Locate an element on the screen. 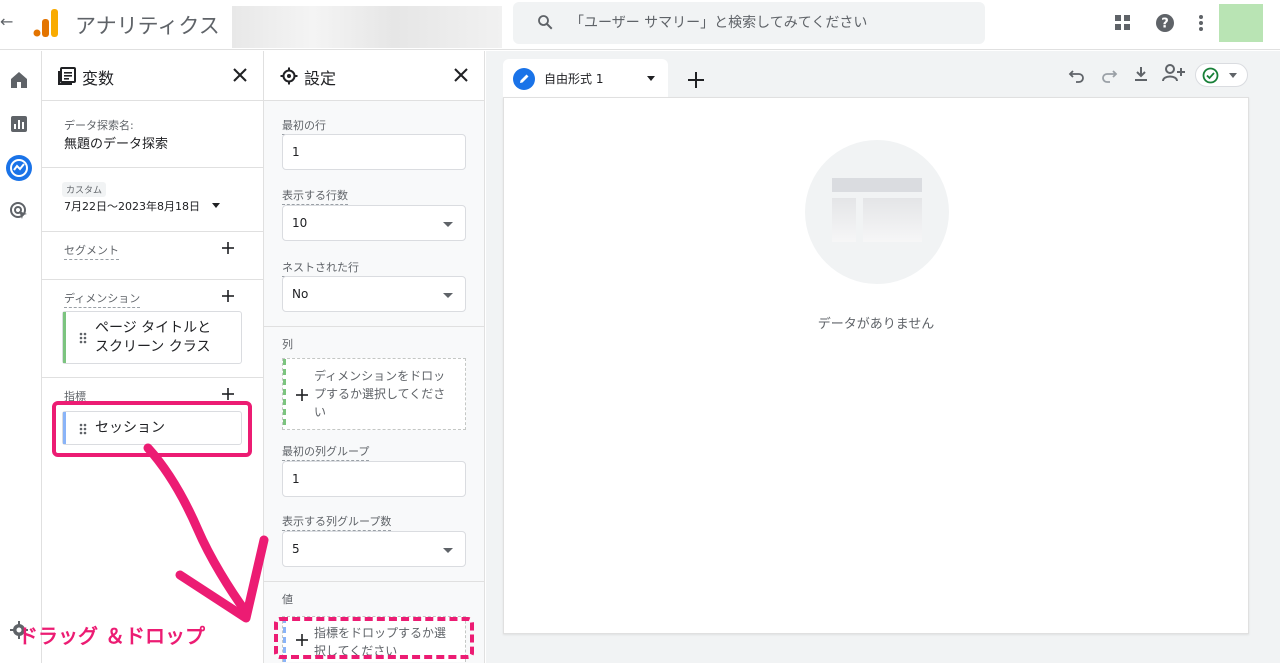 Image resolution: width=1280 pixels, height=663 pixels. help-icon: ? is located at coordinates (1165, 23).